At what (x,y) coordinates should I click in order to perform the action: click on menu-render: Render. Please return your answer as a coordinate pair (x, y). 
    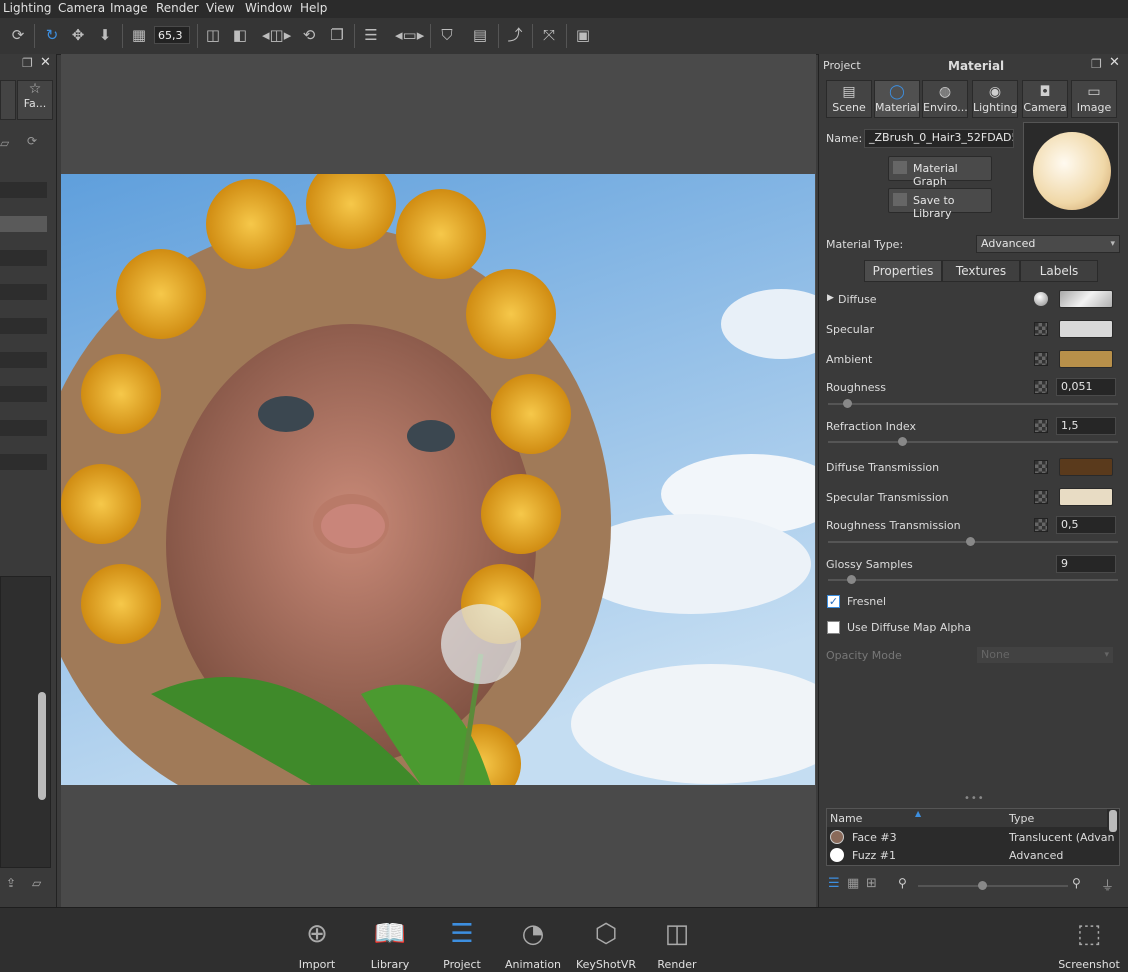
    Looking at the image, I should click on (177, 8).